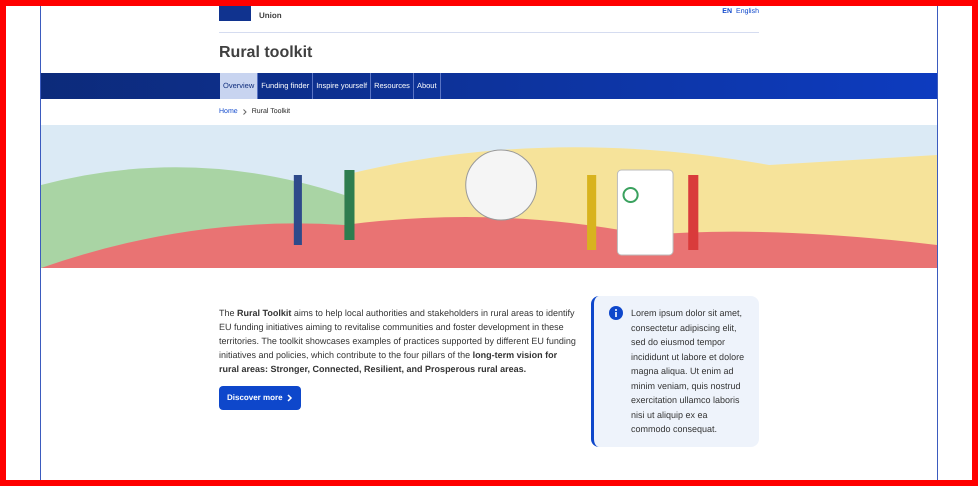 Image resolution: width=978 pixels, height=486 pixels. Describe the element at coordinates (616, 313) in the screenshot. I see `info-icon` at that location.